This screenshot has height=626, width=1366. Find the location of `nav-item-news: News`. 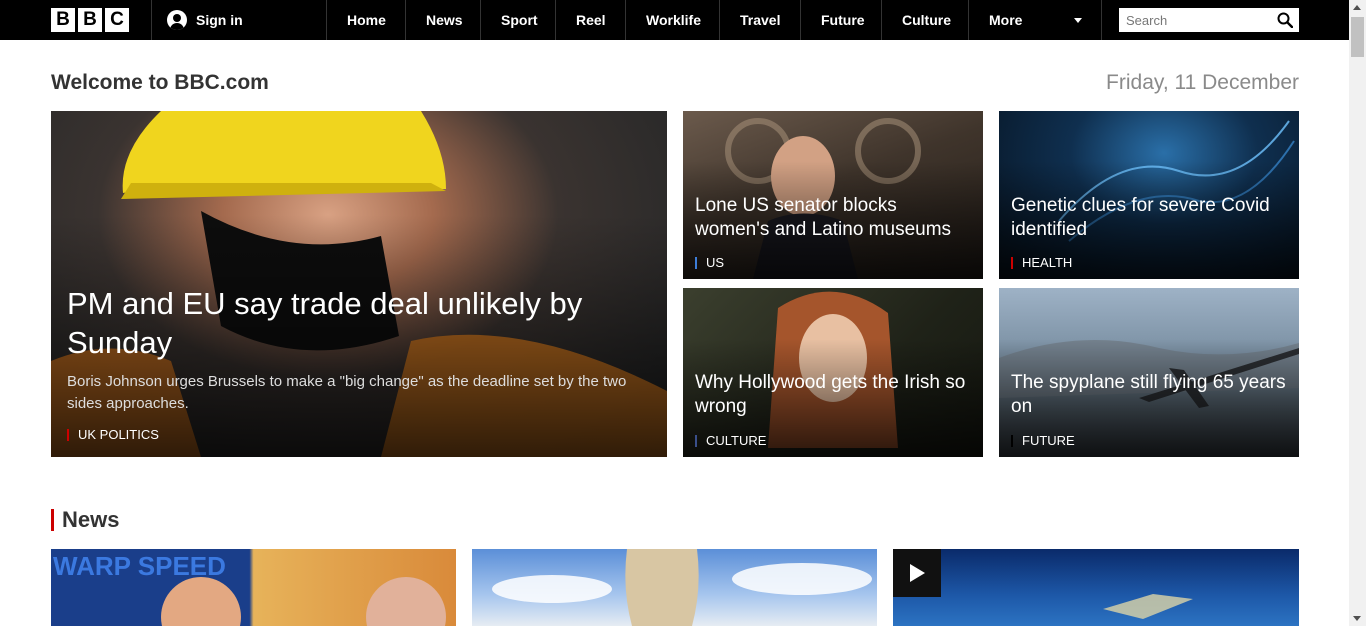

nav-item-news: News is located at coordinates (442, 20).